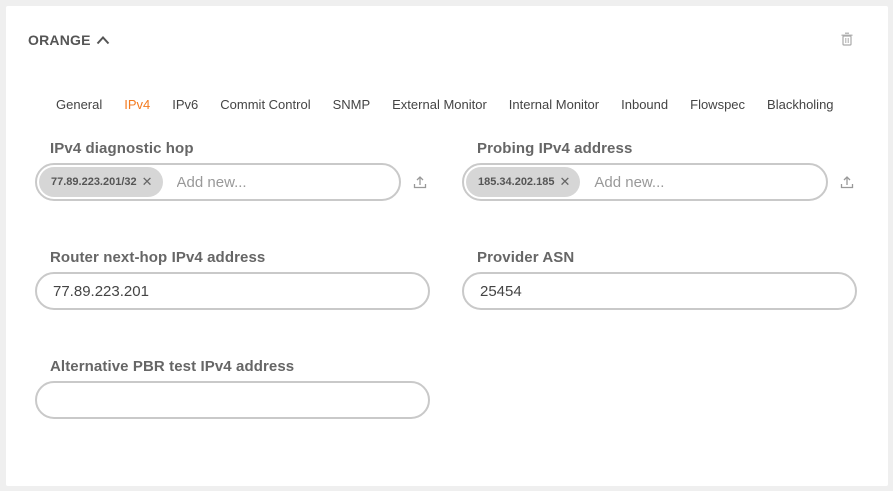 The width and height of the screenshot is (893, 491). What do you see at coordinates (555, 148) in the screenshot?
I see `probing-address-label: Probing IPv4 address` at bounding box center [555, 148].